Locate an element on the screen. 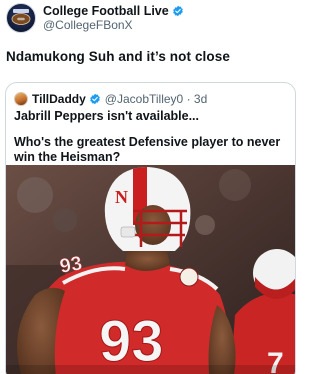  chest-jersey-number: 93 is located at coordinates (131, 341).